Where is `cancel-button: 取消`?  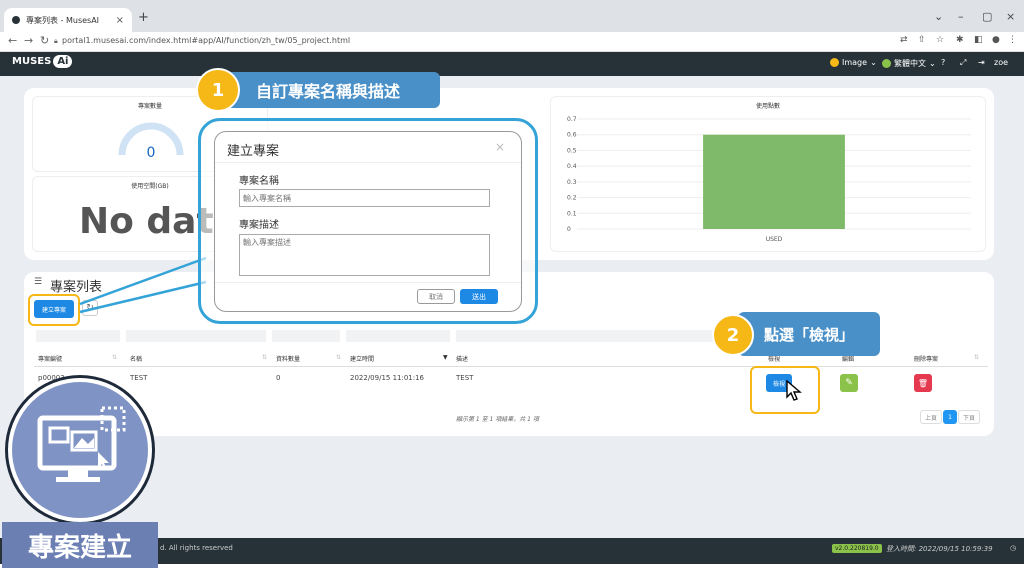 cancel-button: 取消 is located at coordinates (436, 296).